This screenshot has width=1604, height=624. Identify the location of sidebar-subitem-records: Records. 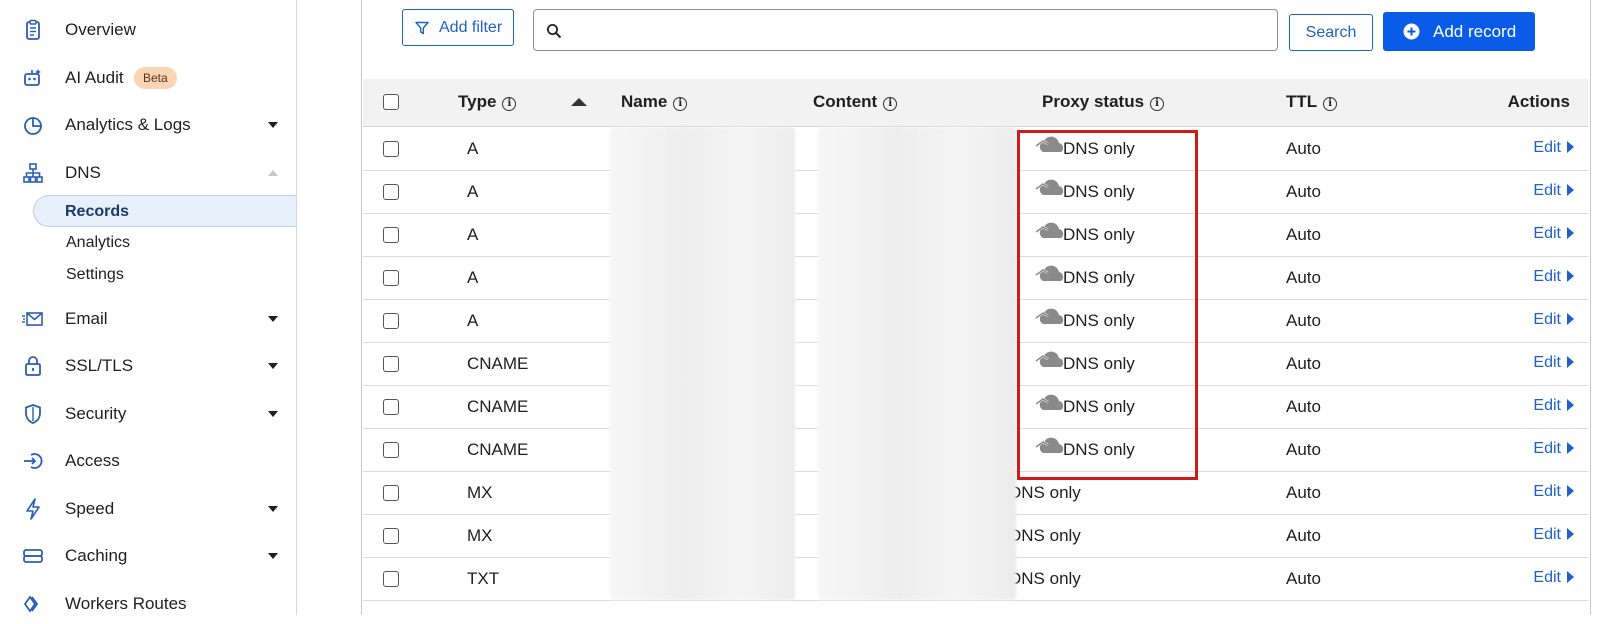
(164, 211).